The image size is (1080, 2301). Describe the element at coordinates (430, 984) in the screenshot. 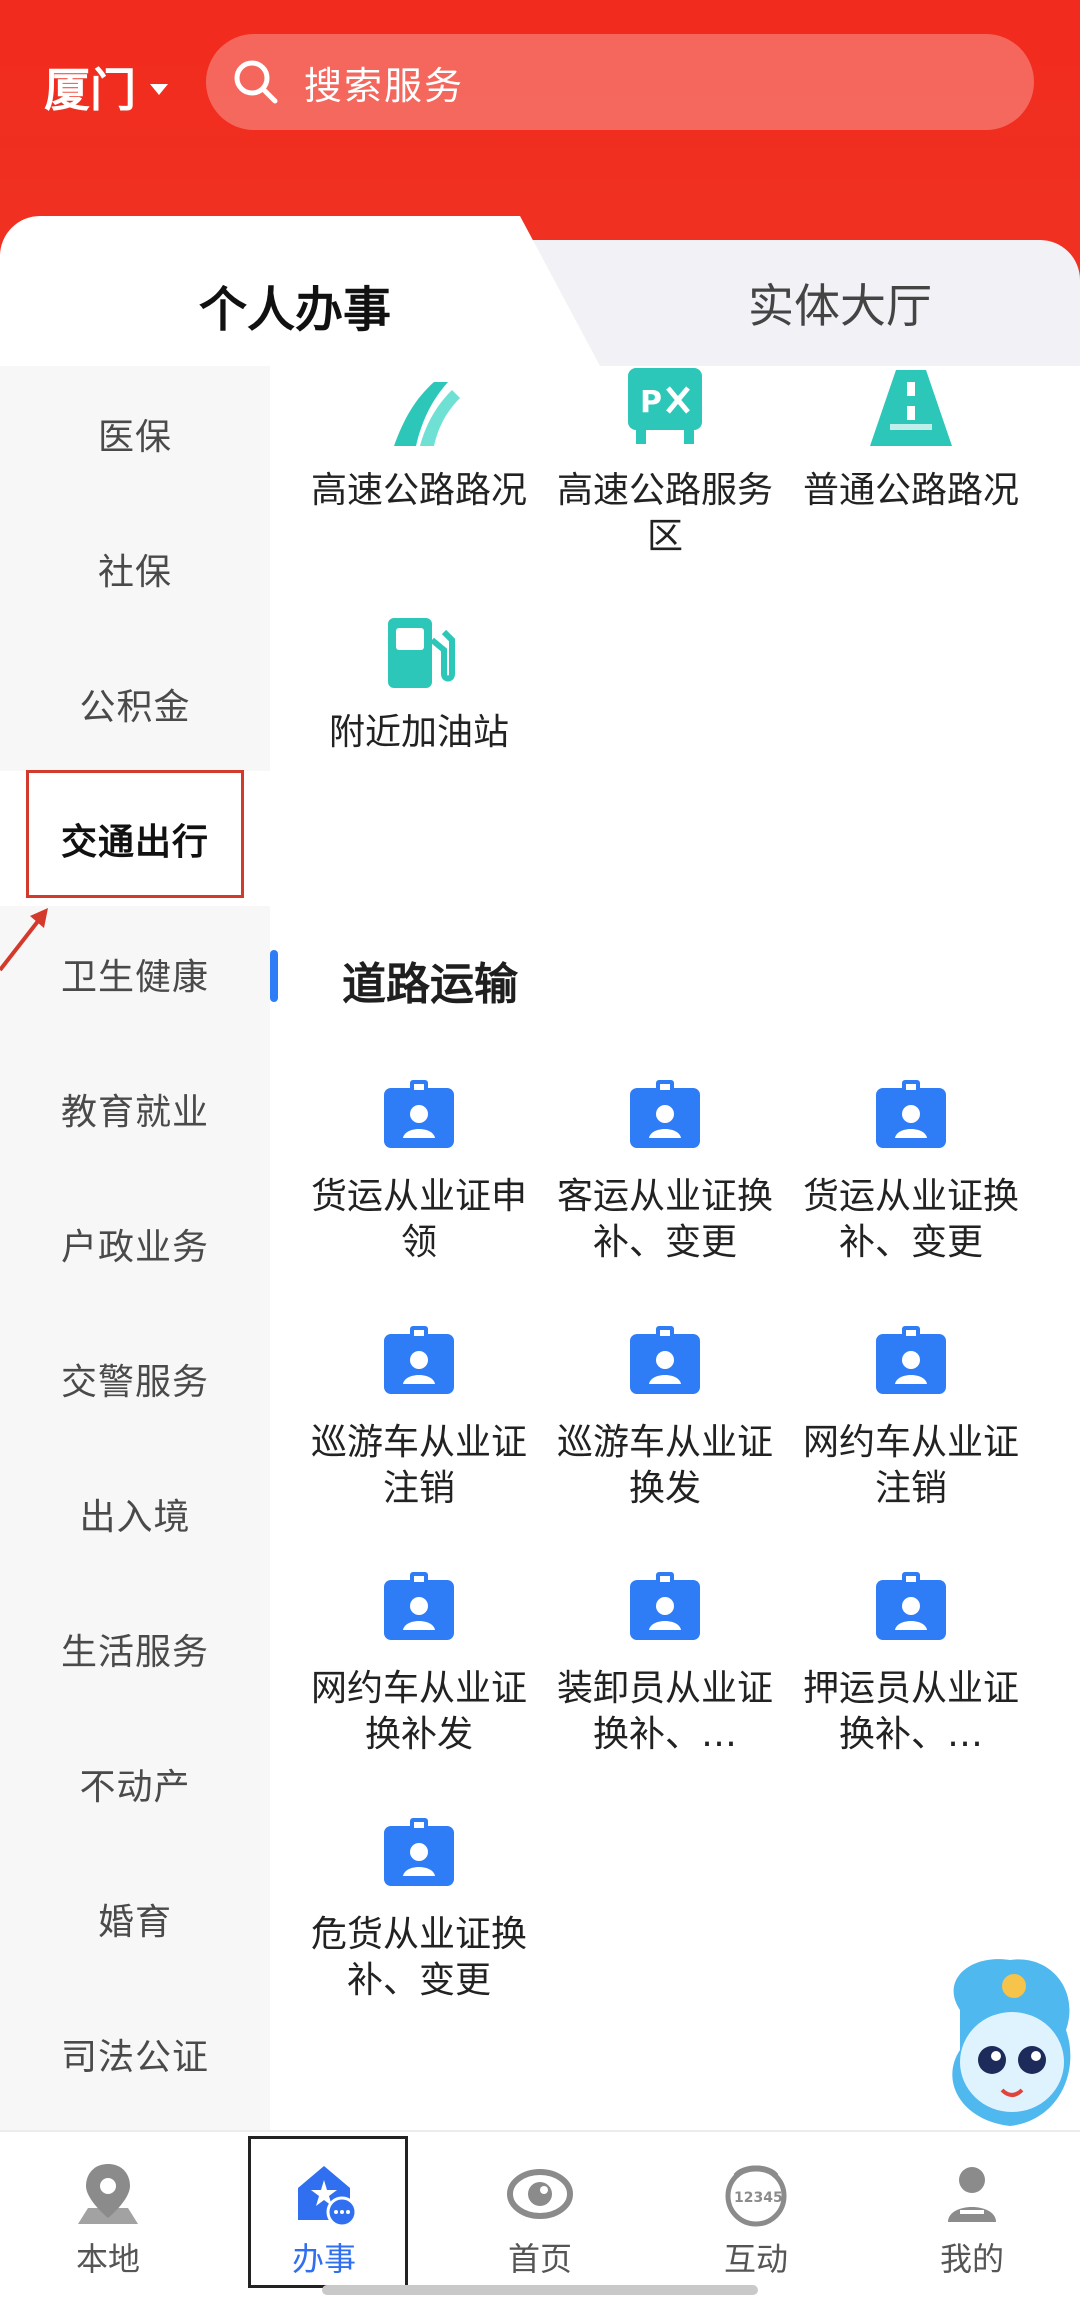

I see `section-title: 道路运输` at that location.